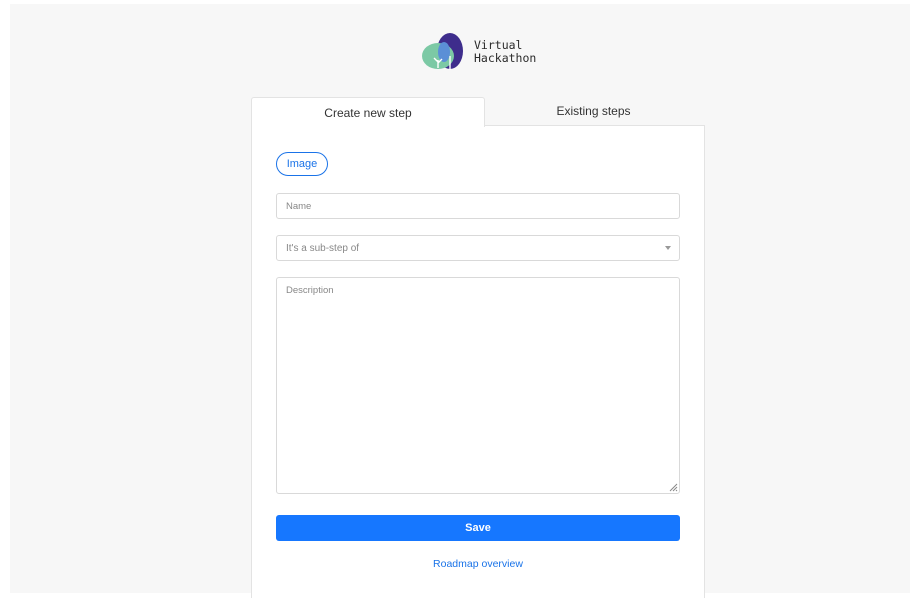  I want to click on tree-logo-icon, so click(442, 51).